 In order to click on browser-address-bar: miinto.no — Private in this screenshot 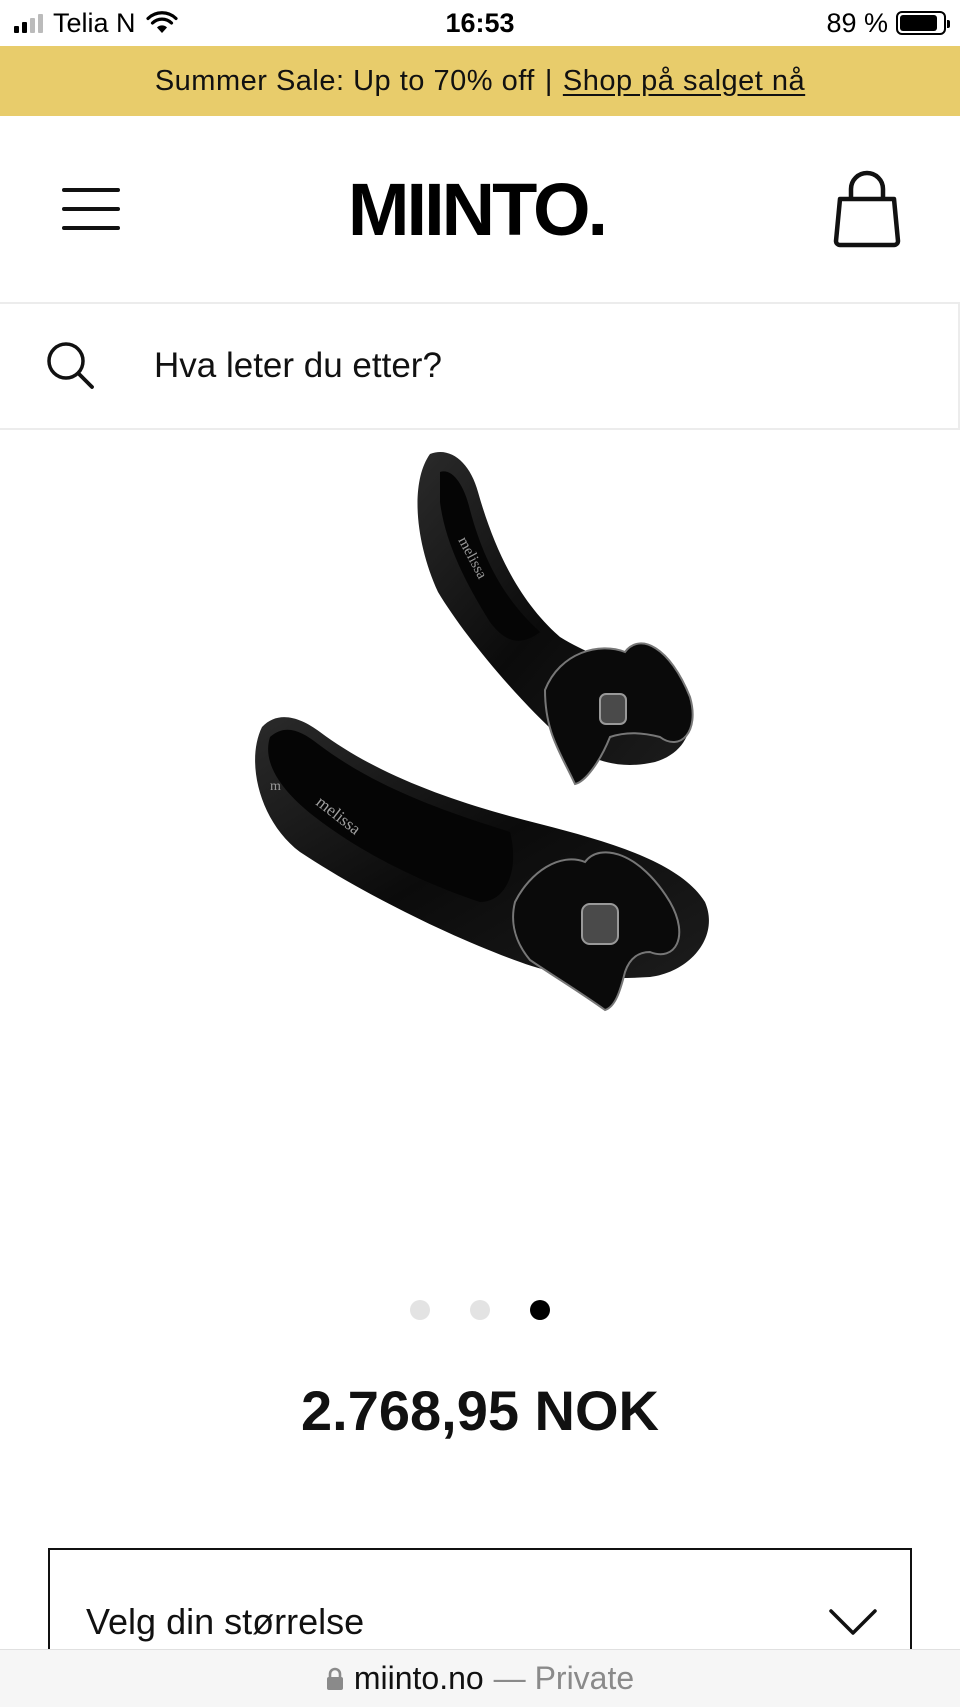, I will do `click(480, 1678)`.